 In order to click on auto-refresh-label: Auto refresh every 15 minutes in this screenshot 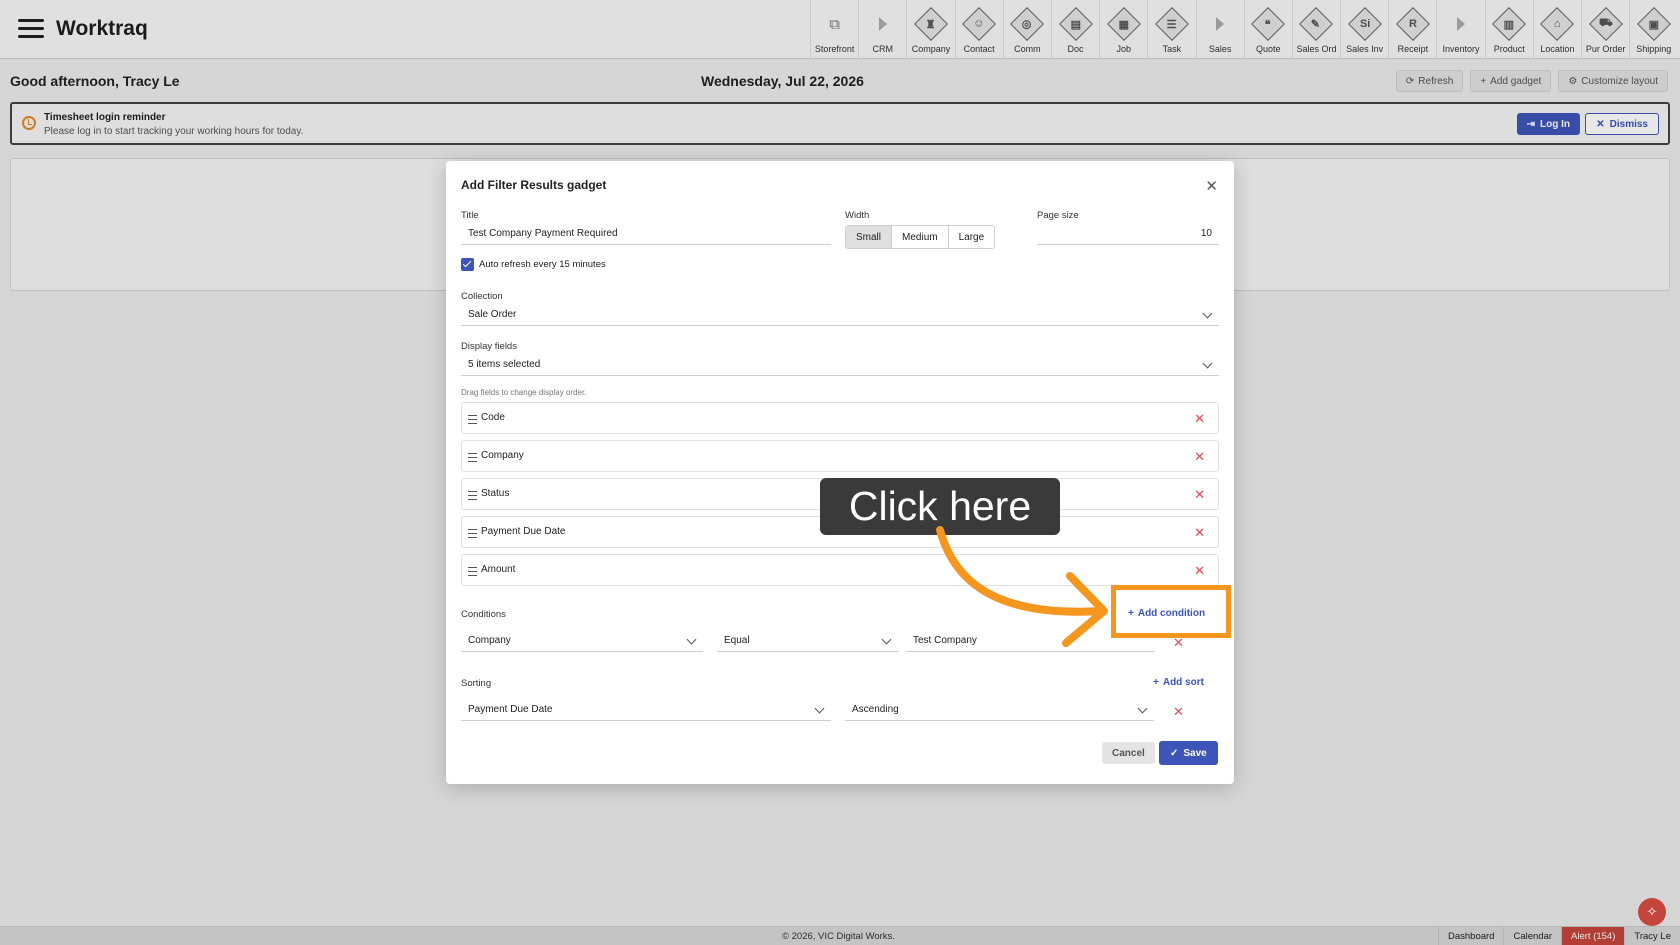, I will do `click(542, 264)`.